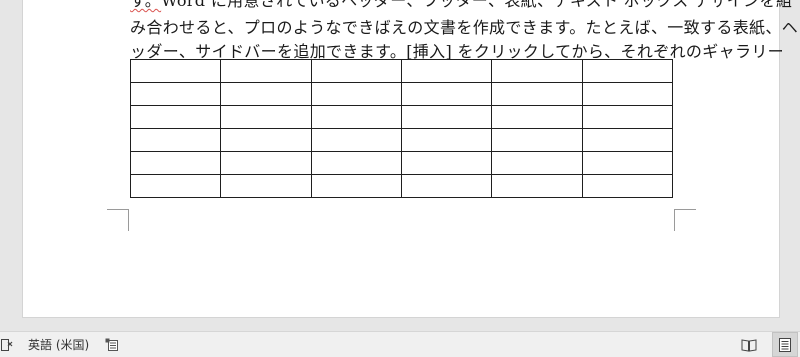  What do you see at coordinates (145, 5) in the screenshot?
I see `spelling-error-marker: す。` at bounding box center [145, 5].